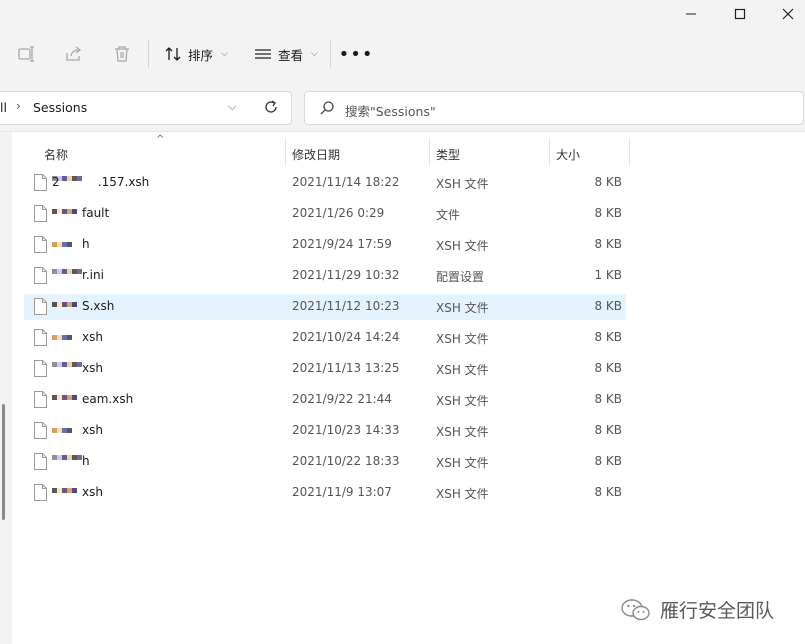  What do you see at coordinates (325, 214) in the screenshot?
I see `file-row: fault 2021/1/26 0:29 文件 8 KB` at bounding box center [325, 214].